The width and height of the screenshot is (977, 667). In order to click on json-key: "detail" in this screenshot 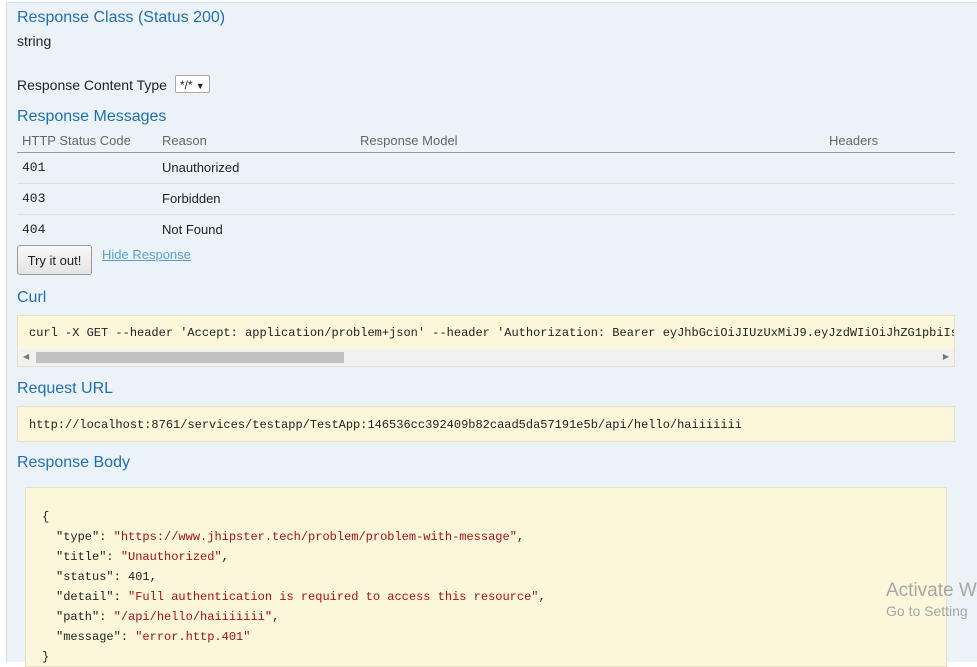, I will do `click(85, 597)`.